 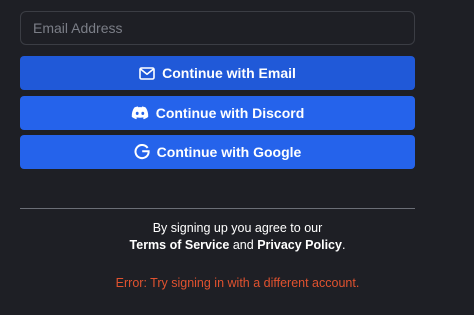 I want to click on continue-with-discord-button: Continue with Discord, so click(x=217, y=113).